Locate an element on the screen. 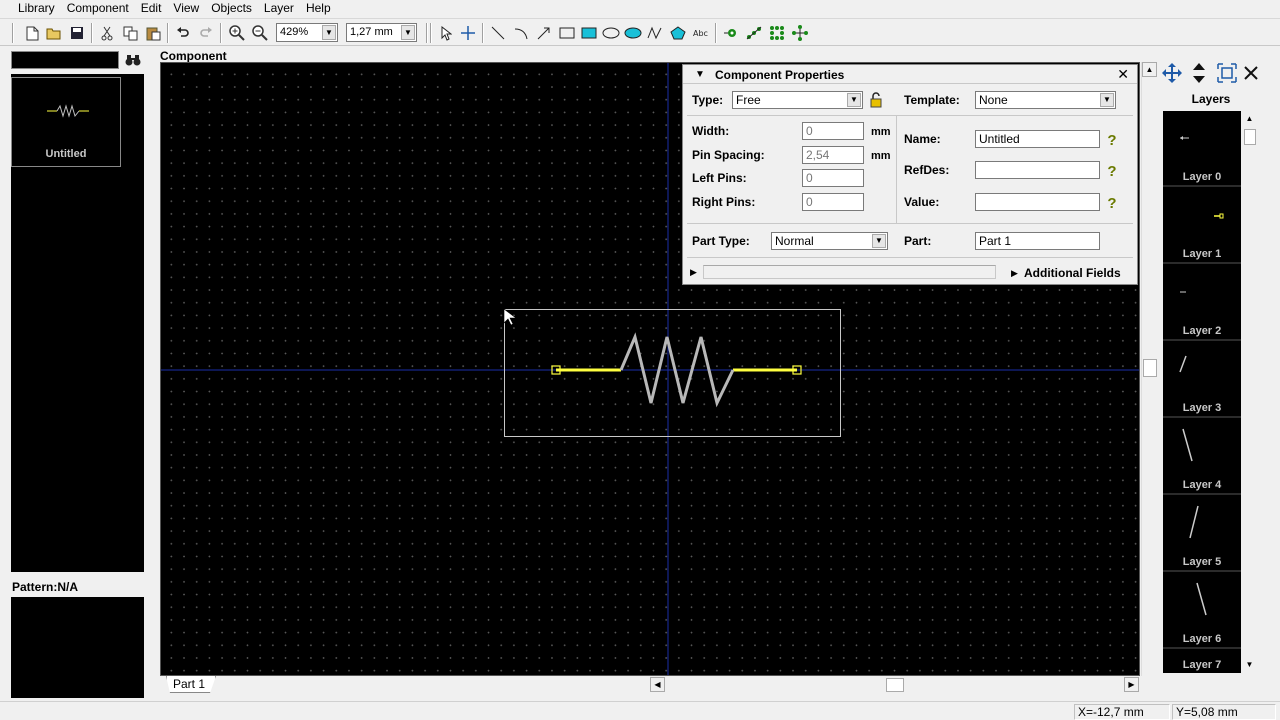 The width and height of the screenshot is (1280, 720). zoom-out-icon is located at coordinates (260, 33).